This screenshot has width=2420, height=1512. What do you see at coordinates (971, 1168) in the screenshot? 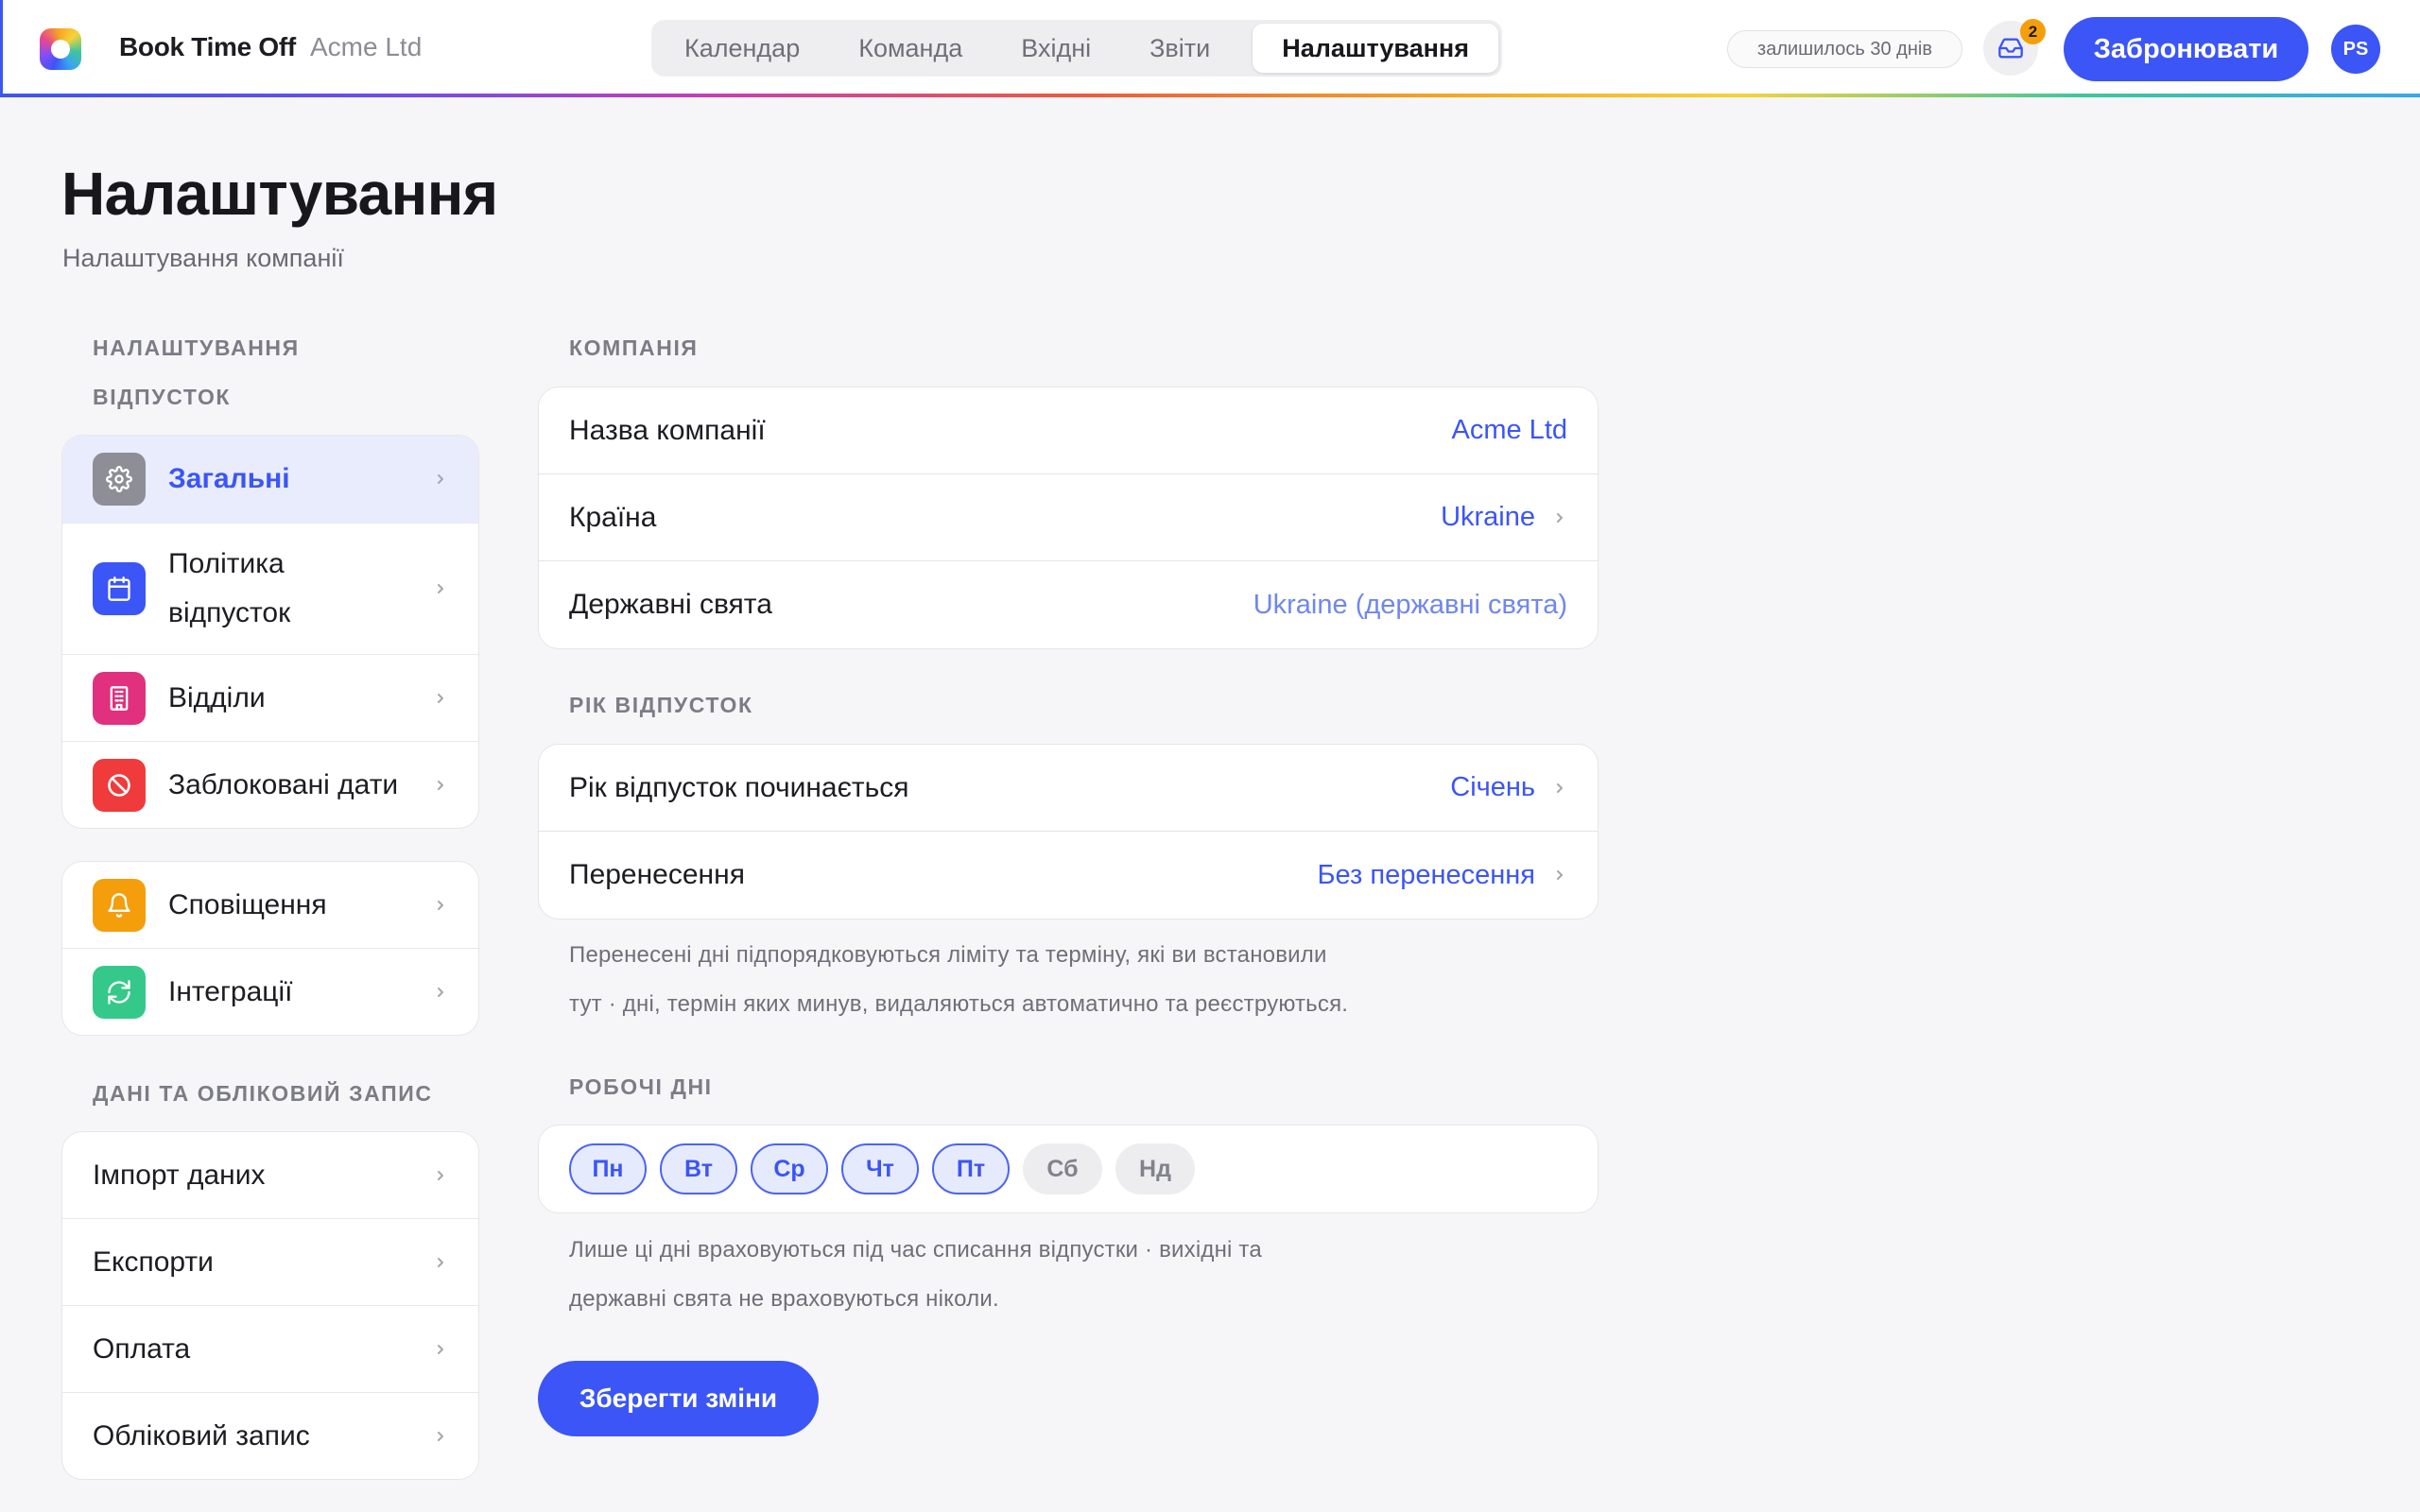
I see `day-toggle-fri: Пт` at bounding box center [971, 1168].